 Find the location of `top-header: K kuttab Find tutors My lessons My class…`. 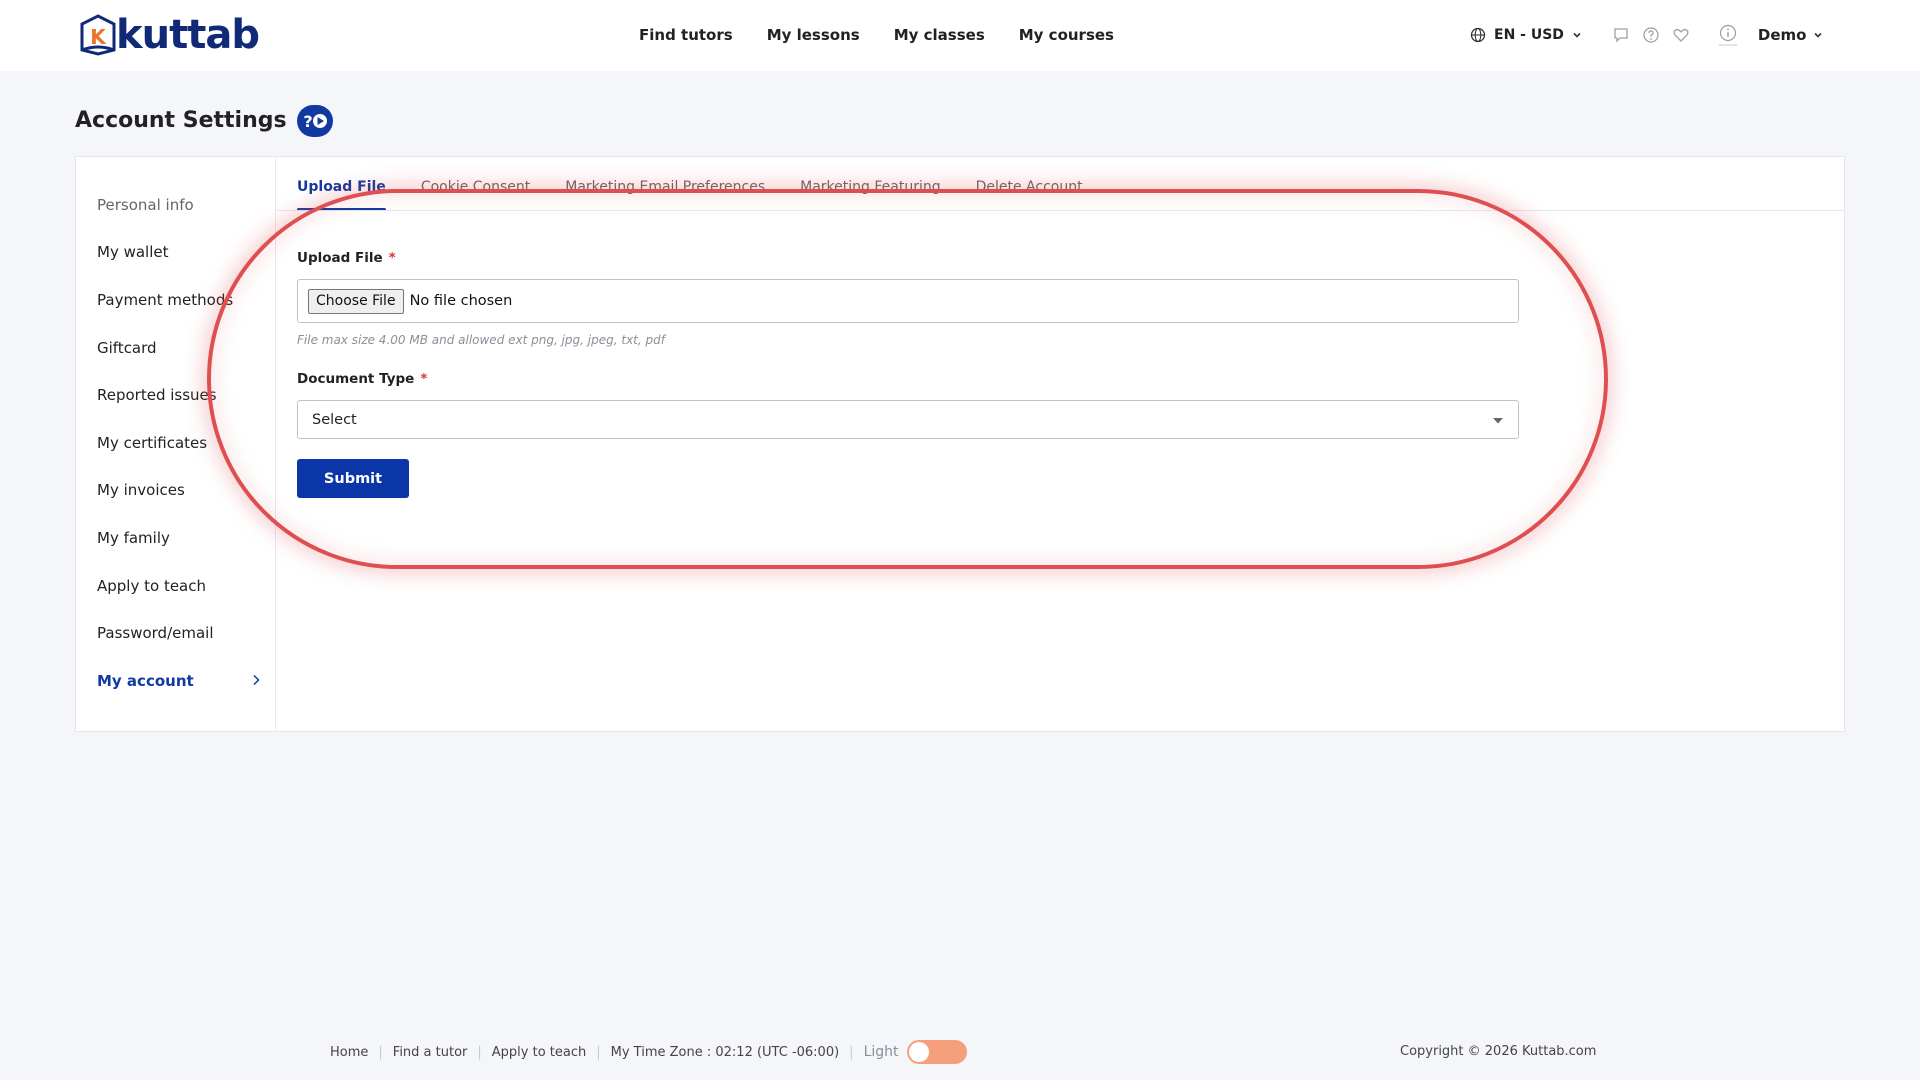

top-header: K kuttab Find tutors My lessons My class… is located at coordinates (960, 35).